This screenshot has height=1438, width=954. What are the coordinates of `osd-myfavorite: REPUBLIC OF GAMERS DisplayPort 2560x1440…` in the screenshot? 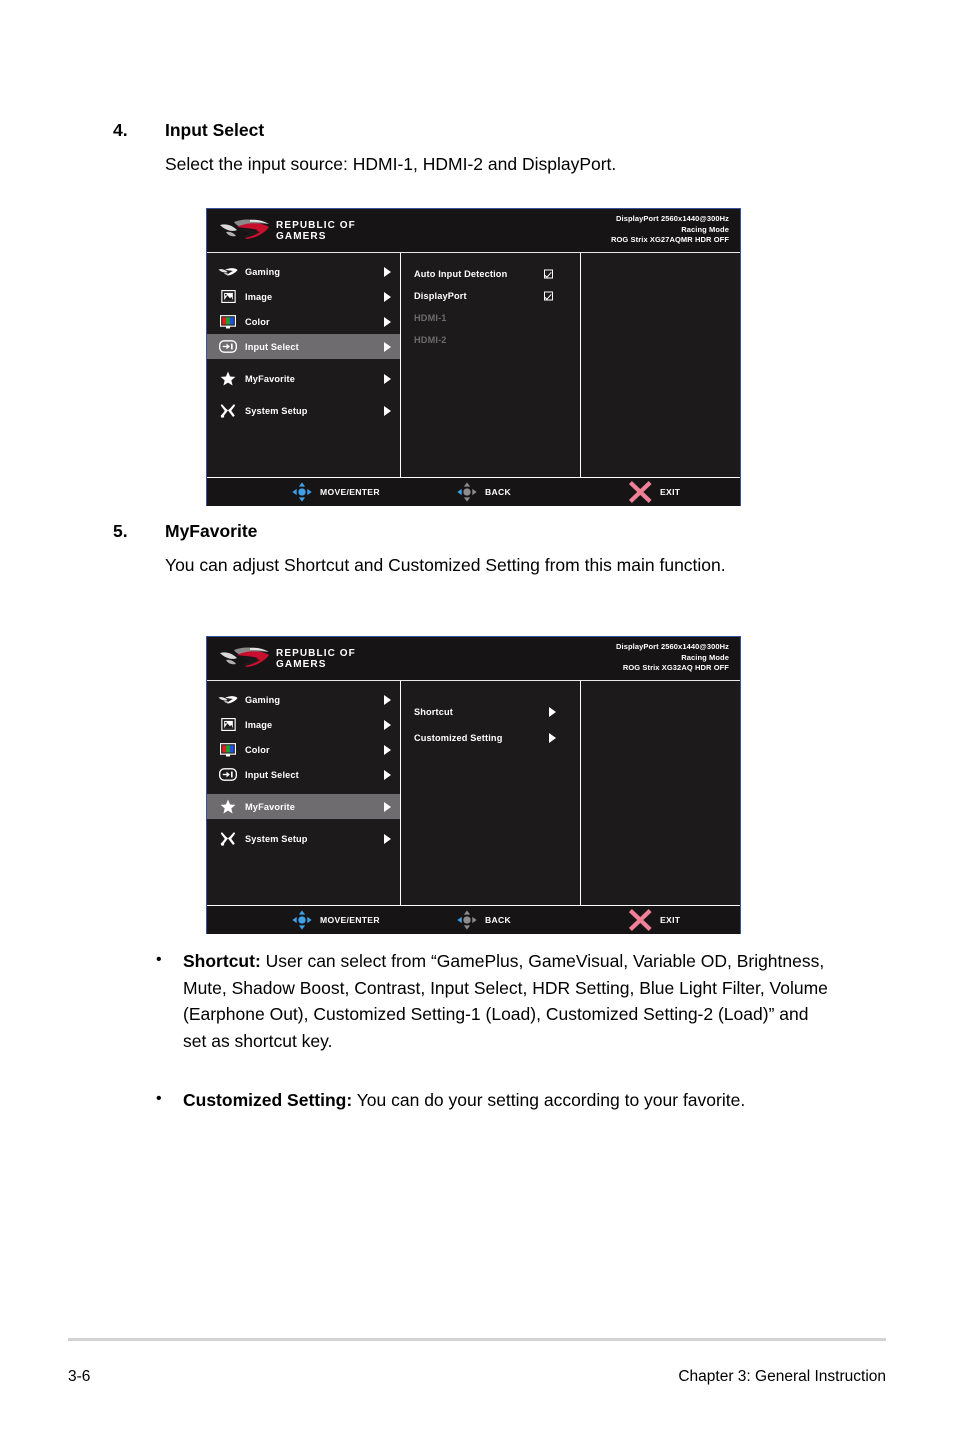 It's located at (473, 785).